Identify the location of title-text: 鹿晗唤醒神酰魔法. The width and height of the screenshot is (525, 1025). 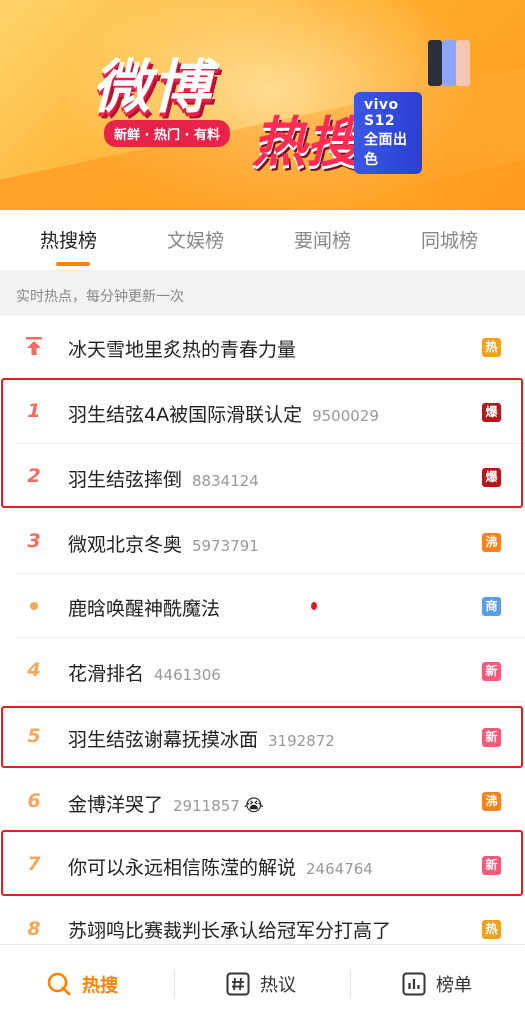
(144, 609).